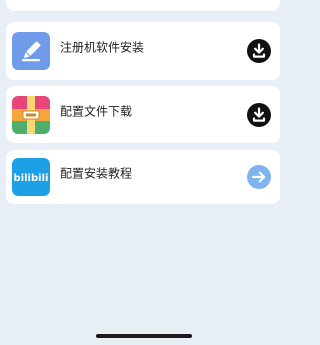 The image size is (320, 345). Describe the element at coordinates (143, 5) in the screenshot. I see `previous-card-edge` at that location.